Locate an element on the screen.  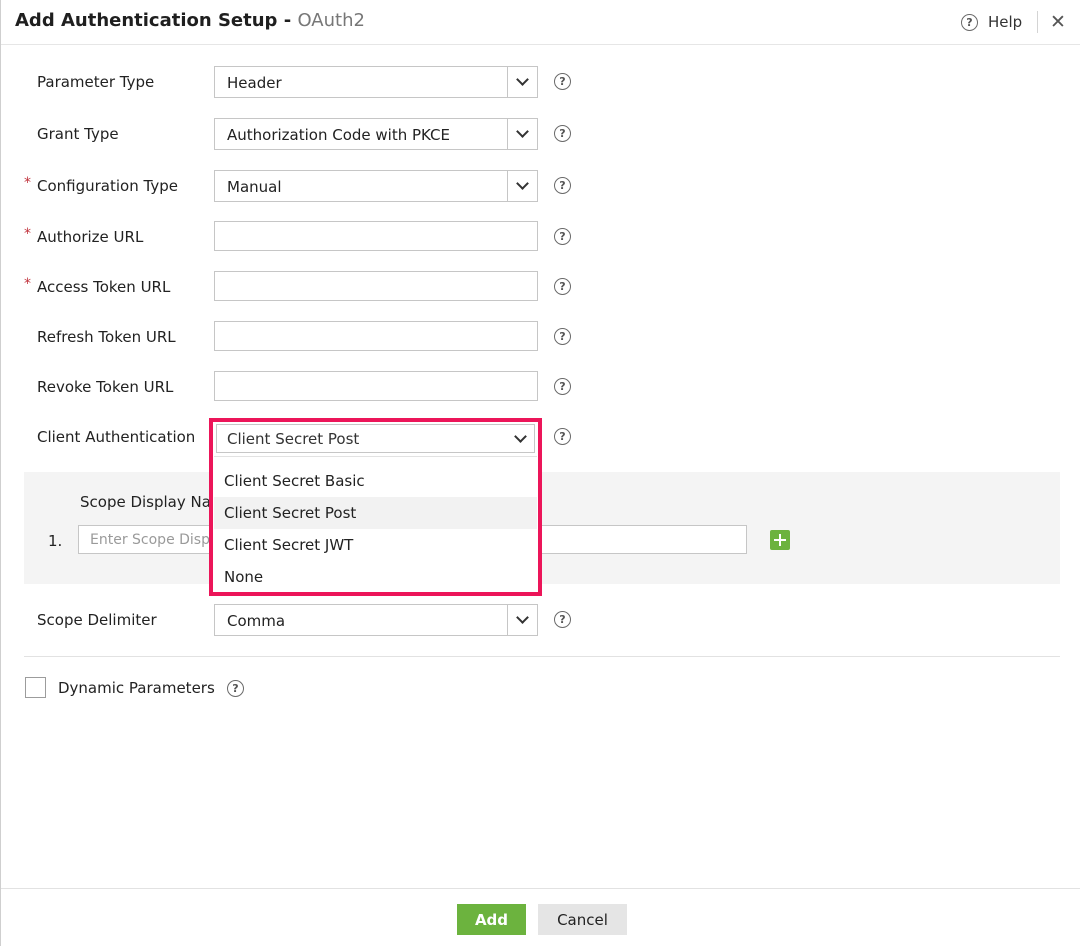
configuration-type-value: Manual is located at coordinates (254, 187).